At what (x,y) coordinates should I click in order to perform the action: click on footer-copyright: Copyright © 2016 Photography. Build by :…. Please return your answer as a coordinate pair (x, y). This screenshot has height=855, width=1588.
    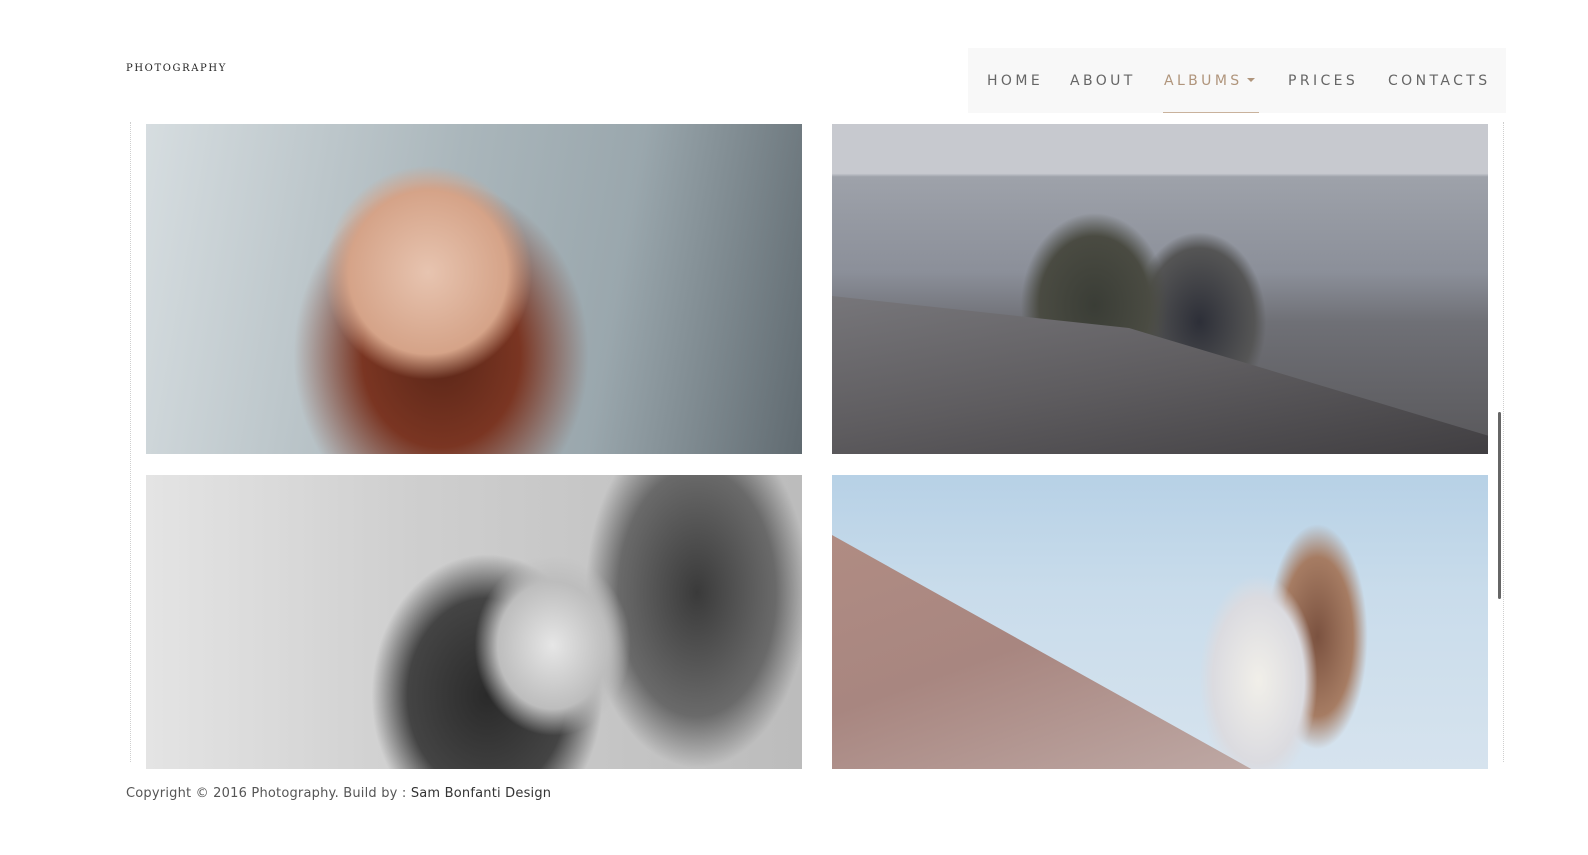
    Looking at the image, I should click on (338, 793).